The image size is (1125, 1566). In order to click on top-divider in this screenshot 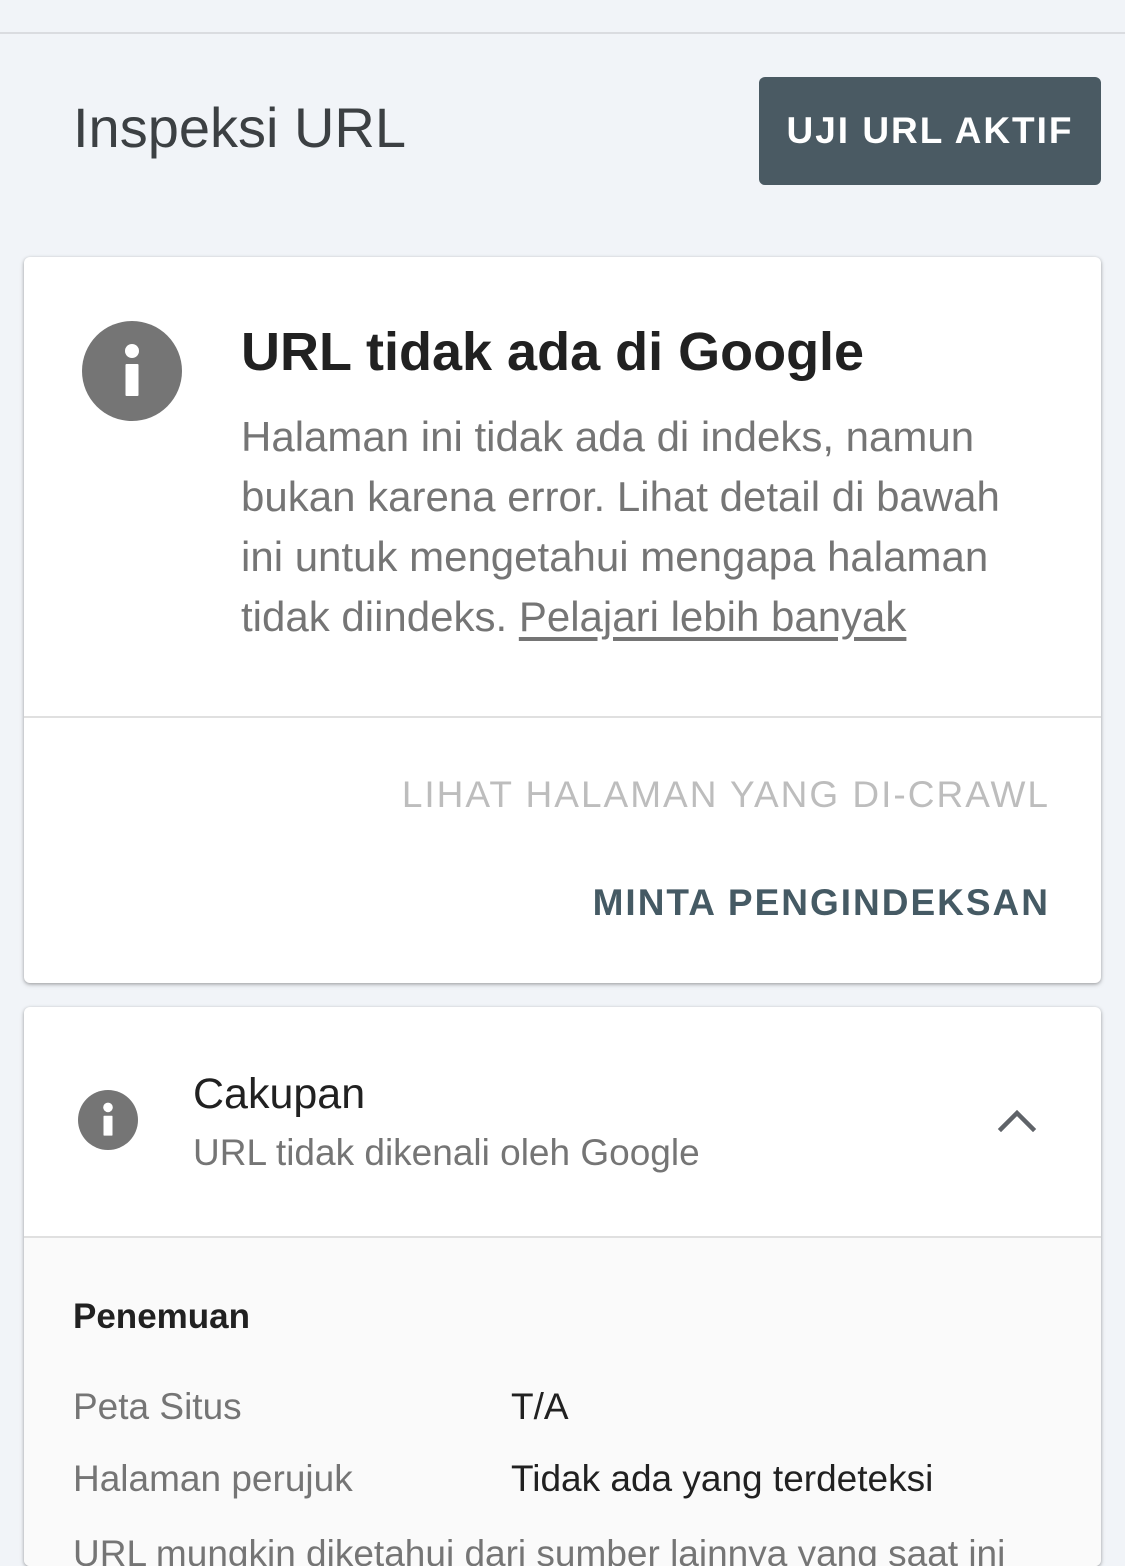, I will do `click(562, 33)`.